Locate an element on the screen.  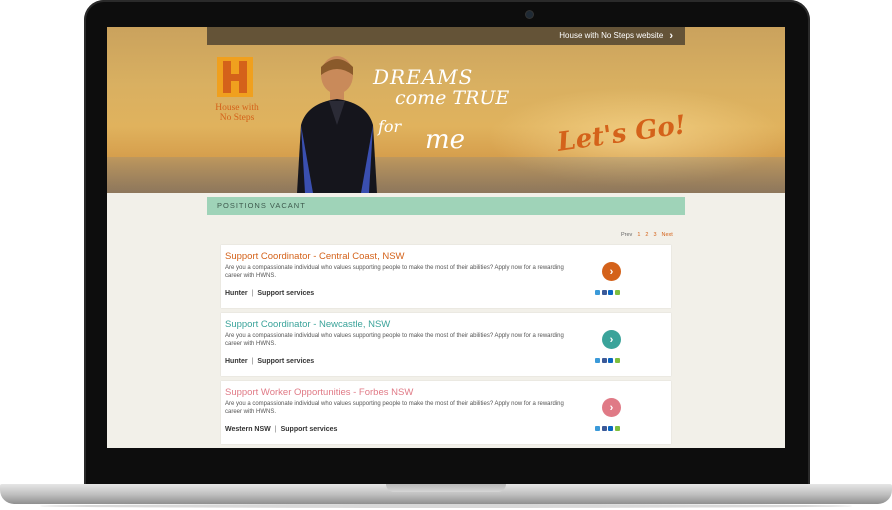
house-with-no-steps-website-link: House with No Steps website › is located at coordinates (616, 36).